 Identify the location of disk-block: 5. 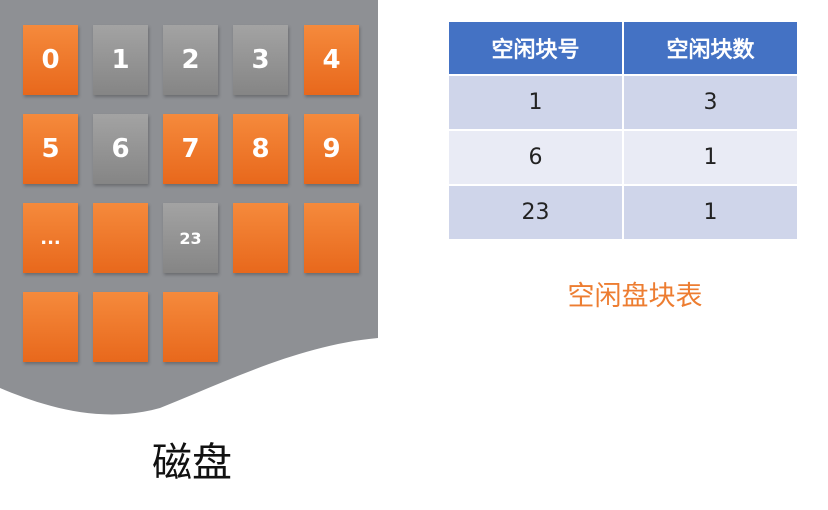
(50, 149).